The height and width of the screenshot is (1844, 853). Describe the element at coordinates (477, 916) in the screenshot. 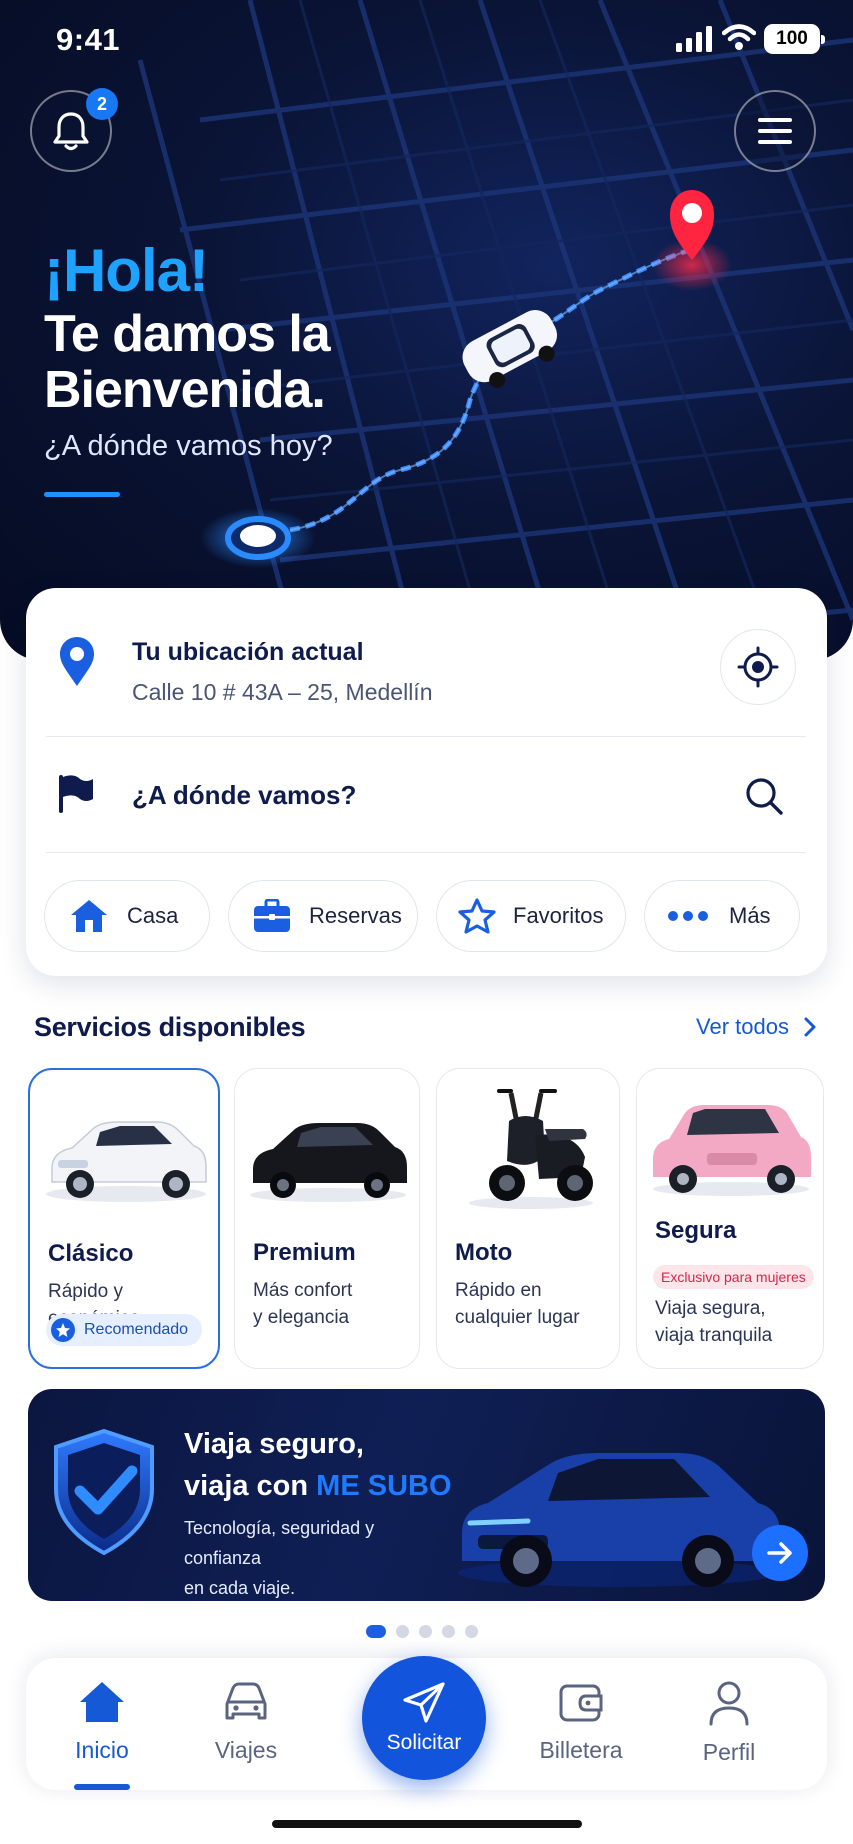

I see `star-icon` at that location.